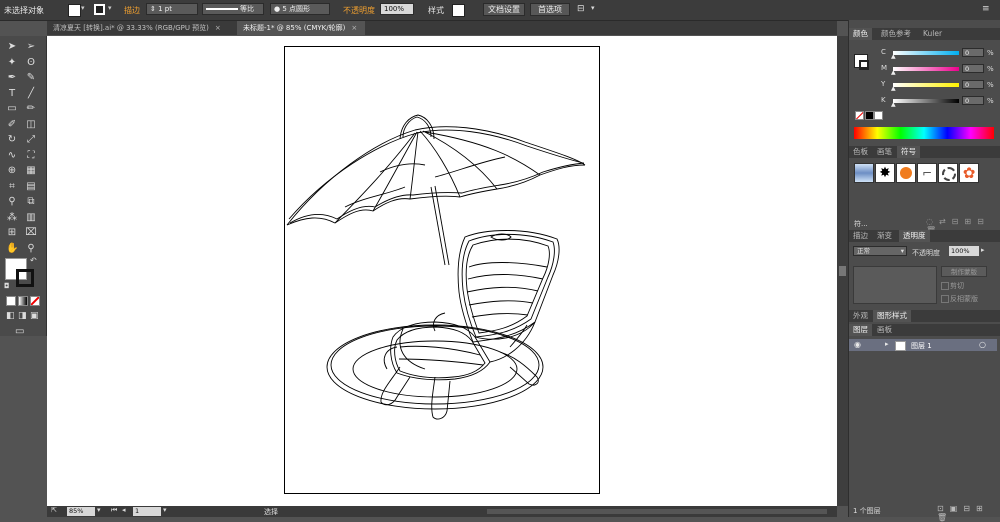 This screenshot has height=522, width=1000. I want to click on make-mask-button: 制作蒙版, so click(964, 271).